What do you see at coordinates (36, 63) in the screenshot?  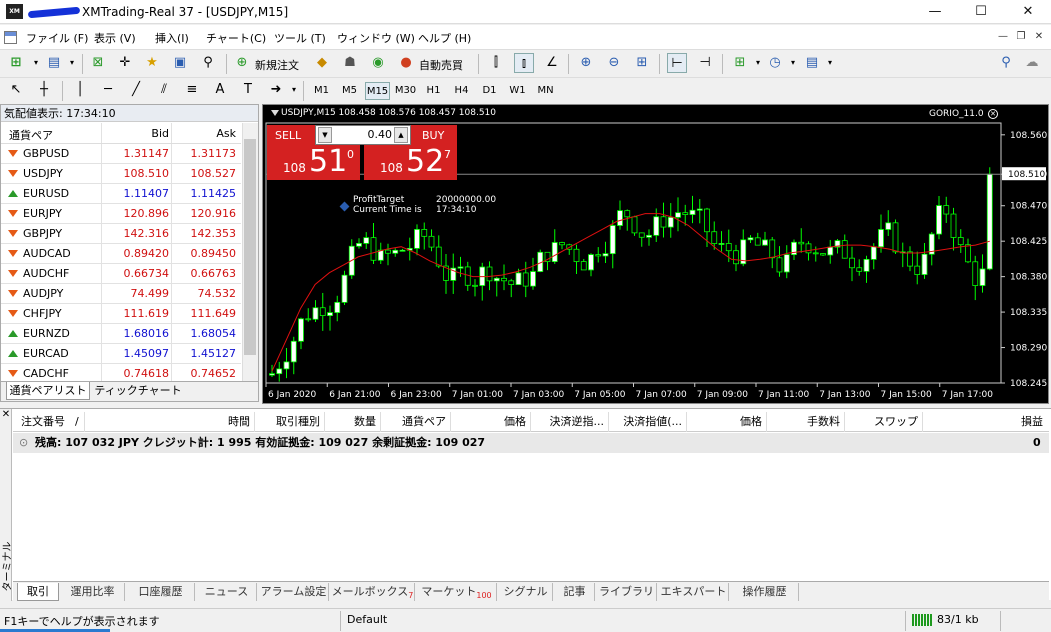 I see `new-chart-dropdown-icon: ▾` at bounding box center [36, 63].